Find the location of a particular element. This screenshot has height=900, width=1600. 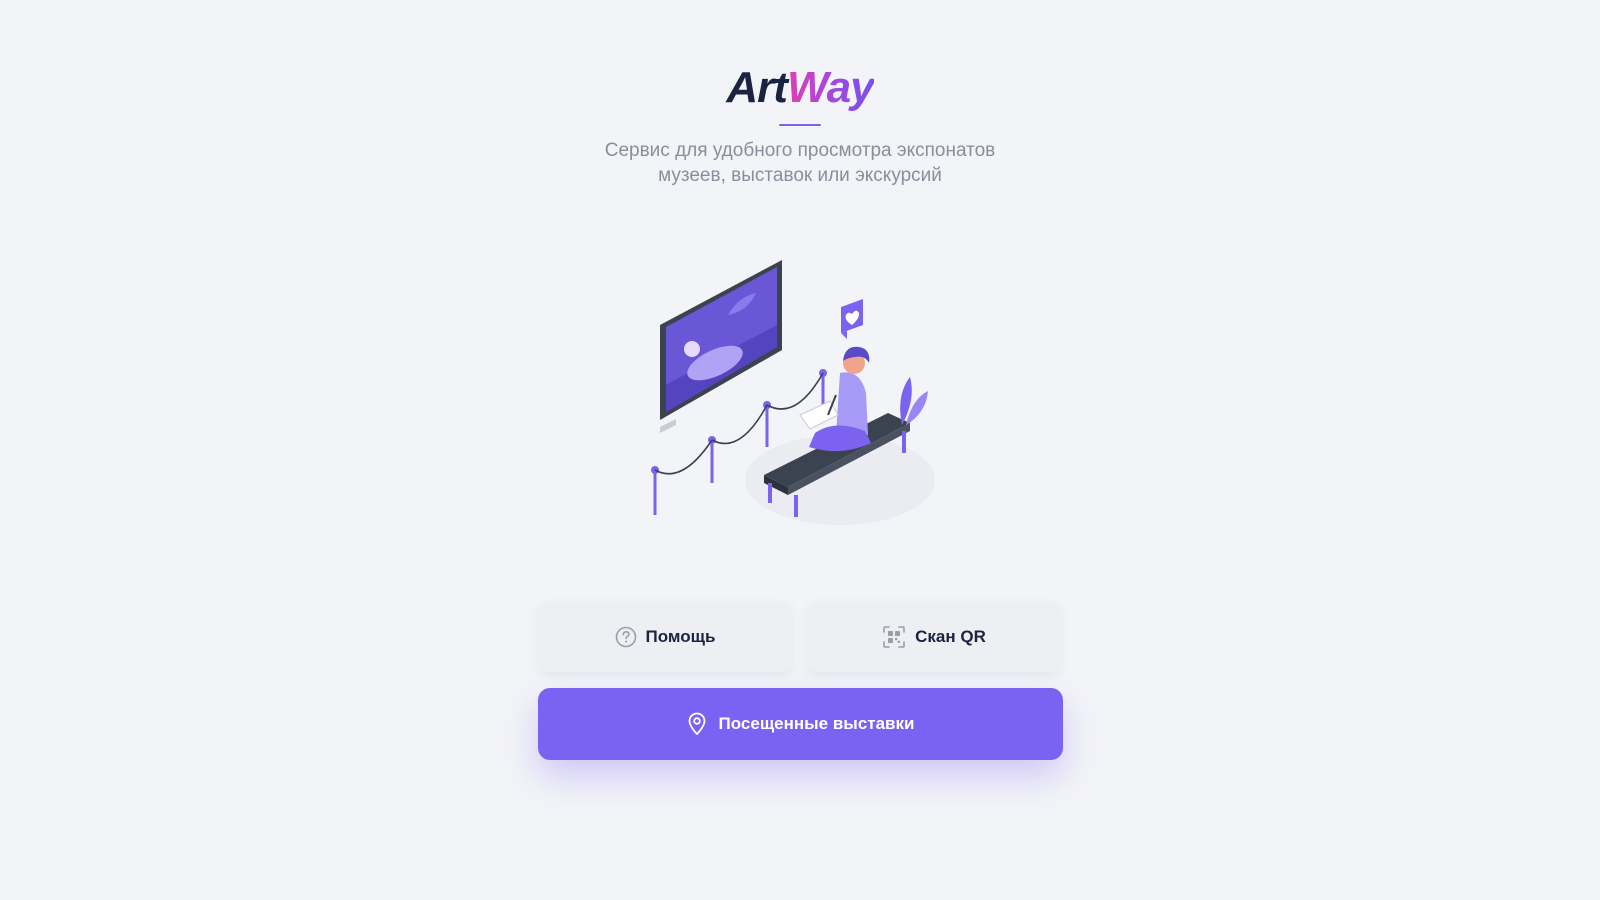

visited-exhibitions-button: Посещенные выставки is located at coordinates (800, 724).